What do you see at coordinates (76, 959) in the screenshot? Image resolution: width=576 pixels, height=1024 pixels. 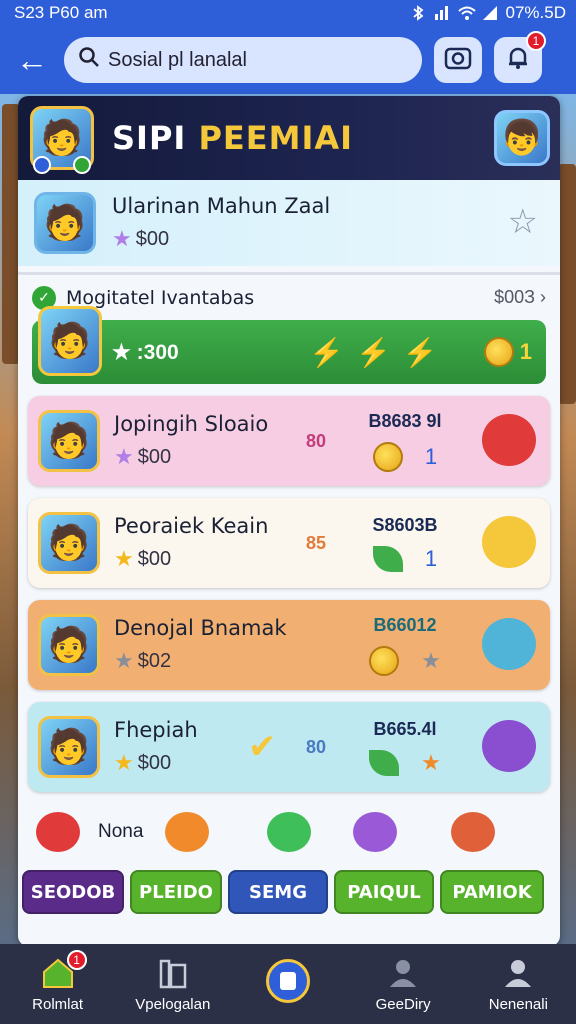 I see `nav-badge: 1` at bounding box center [76, 959].